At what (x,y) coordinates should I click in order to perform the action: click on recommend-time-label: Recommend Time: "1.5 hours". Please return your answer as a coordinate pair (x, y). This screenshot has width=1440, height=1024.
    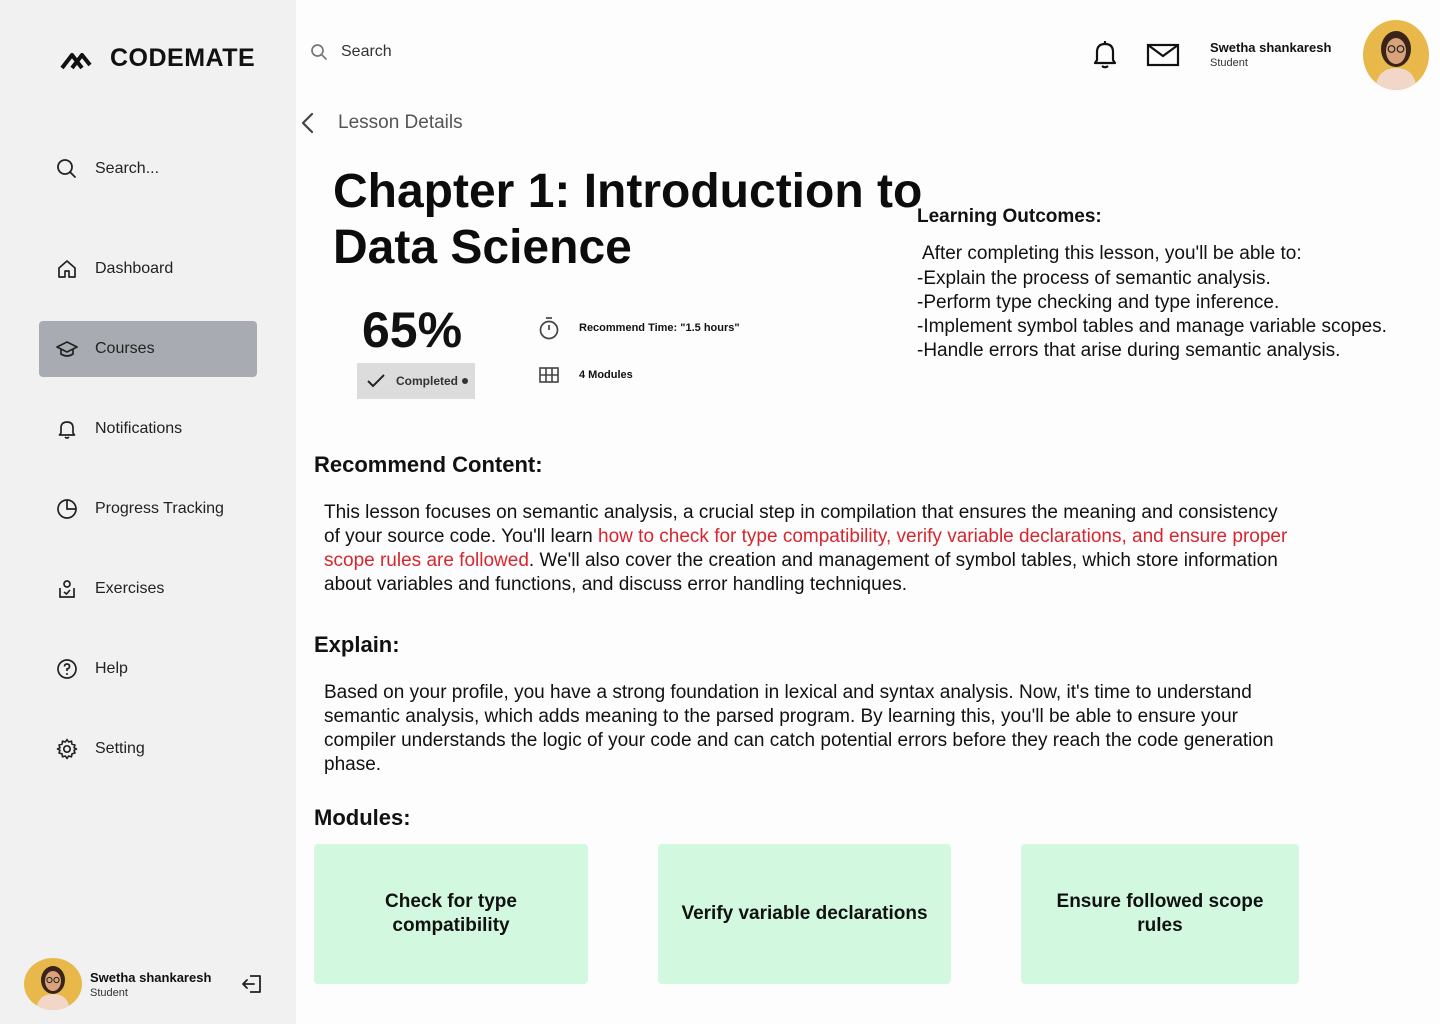
    Looking at the image, I should click on (659, 328).